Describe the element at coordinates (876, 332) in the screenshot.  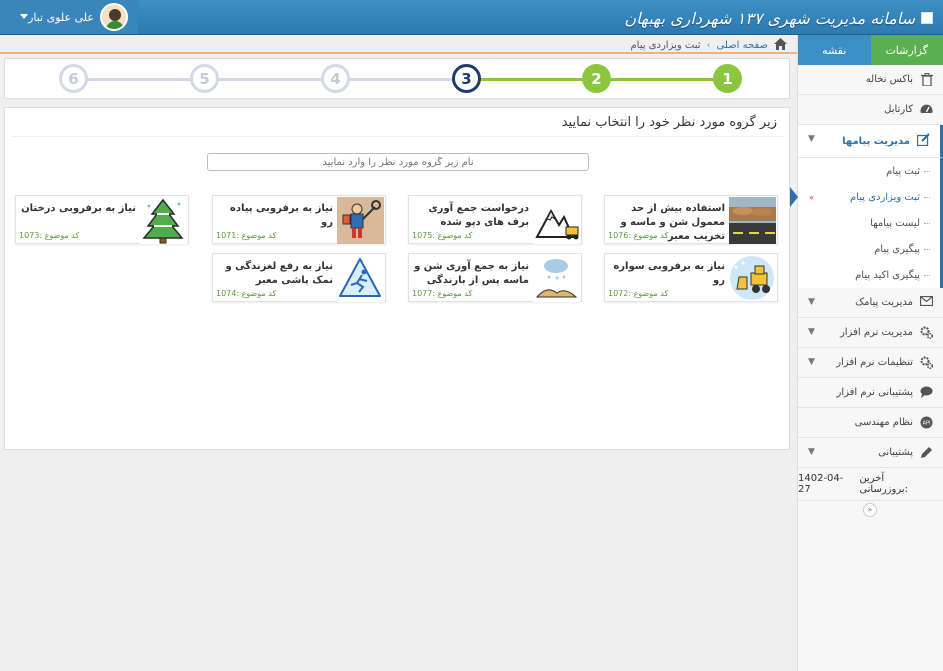
I see `sidebar-item-label: مدیریت نرم افزار` at that location.